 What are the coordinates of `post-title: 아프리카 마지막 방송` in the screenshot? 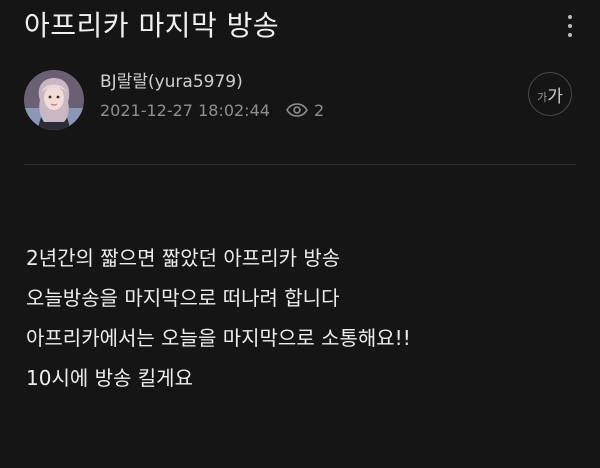 It's located at (152, 25).